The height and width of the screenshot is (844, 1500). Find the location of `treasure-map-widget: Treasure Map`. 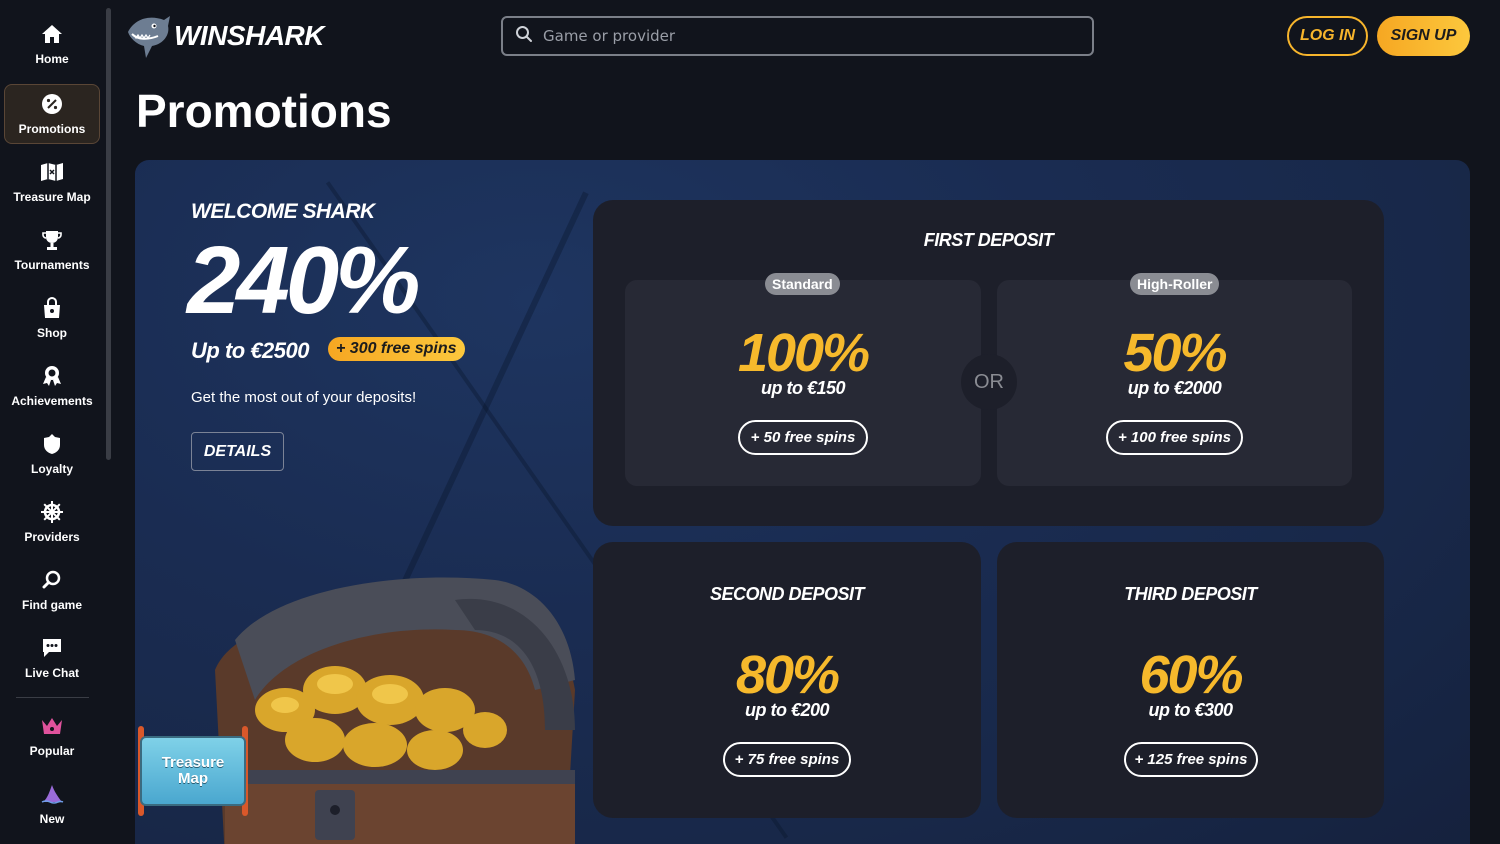

treasure-map-widget: Treasure Map is located at coordinates (193, 771).